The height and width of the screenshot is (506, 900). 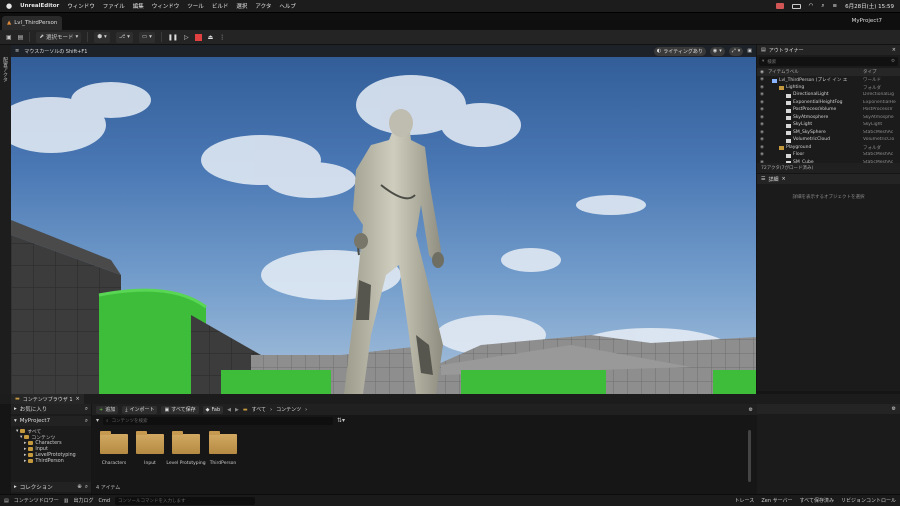 I want to click on blueprint-button: ⎇ ▾, so click(x=124, y=37).